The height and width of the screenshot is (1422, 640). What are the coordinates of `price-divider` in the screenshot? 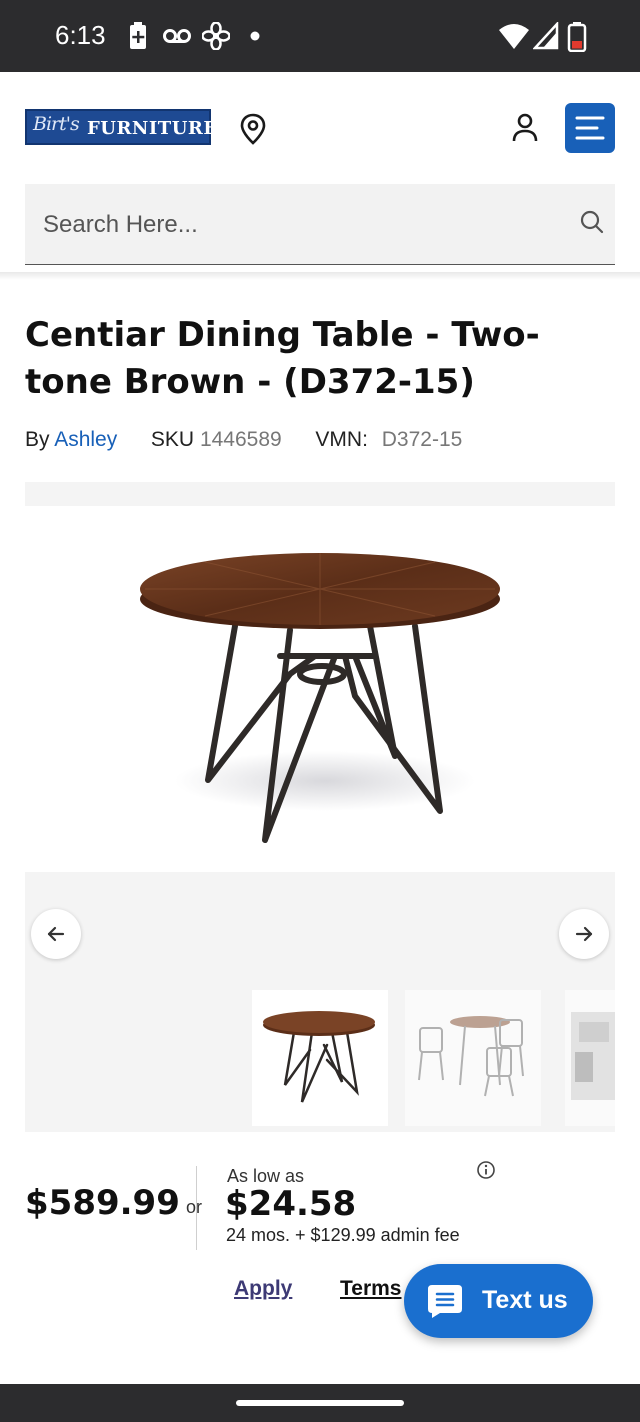 It's located at (196, 1208).